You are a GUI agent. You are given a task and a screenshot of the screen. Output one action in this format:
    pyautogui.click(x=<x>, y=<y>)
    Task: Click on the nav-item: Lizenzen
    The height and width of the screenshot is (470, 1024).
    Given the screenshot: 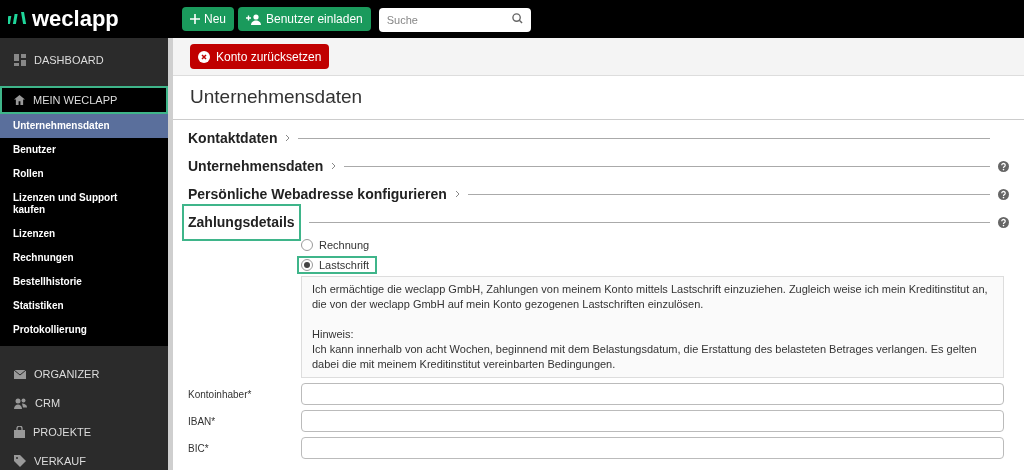 What is the action you would take?
    pyautogui.click(x=84, y=234)
    